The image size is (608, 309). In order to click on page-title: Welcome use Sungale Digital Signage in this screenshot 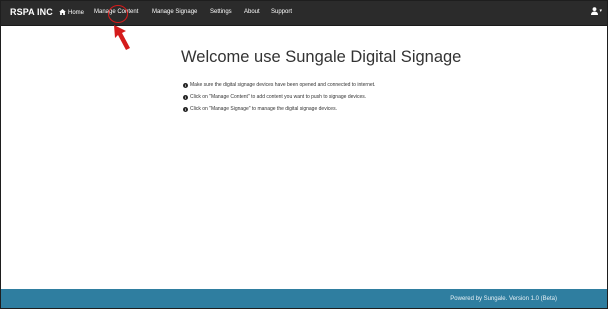, I will do `click(321, 57)`.